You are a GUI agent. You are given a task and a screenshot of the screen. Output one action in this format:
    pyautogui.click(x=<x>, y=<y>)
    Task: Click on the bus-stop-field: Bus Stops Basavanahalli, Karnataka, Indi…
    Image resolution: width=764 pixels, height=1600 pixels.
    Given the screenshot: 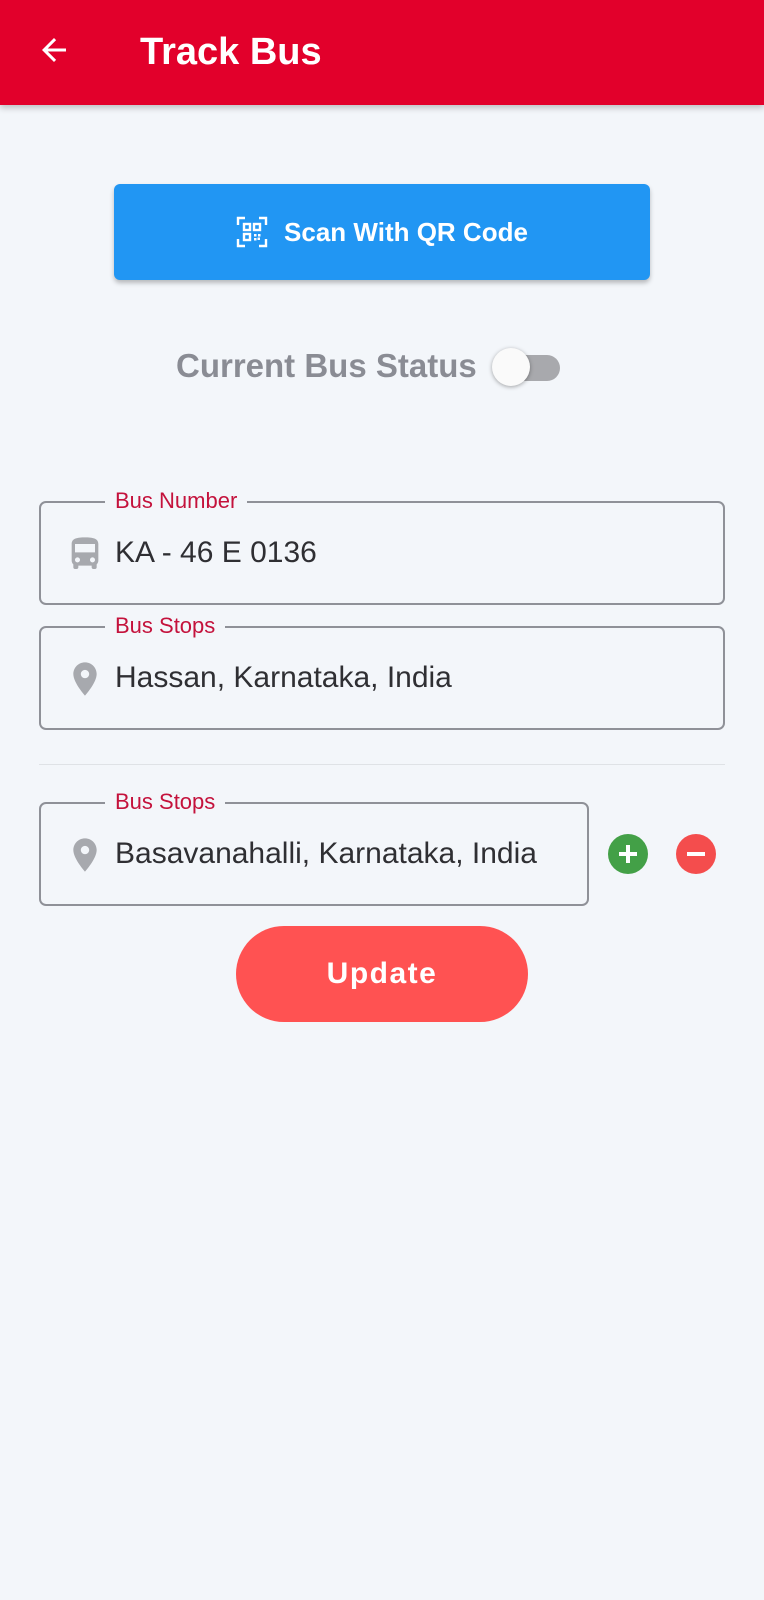 What is the action you would take?
    pyautogui.click(x=314, y=848)
    